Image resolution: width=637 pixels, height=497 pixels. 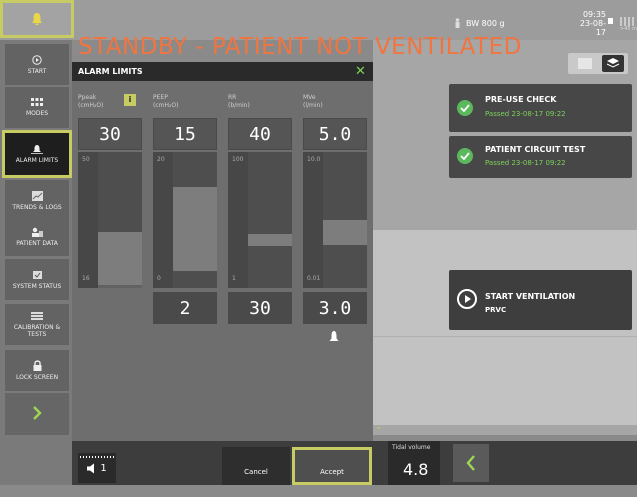 I want to click on close-icon: ✕, so click(x=360, y=71).